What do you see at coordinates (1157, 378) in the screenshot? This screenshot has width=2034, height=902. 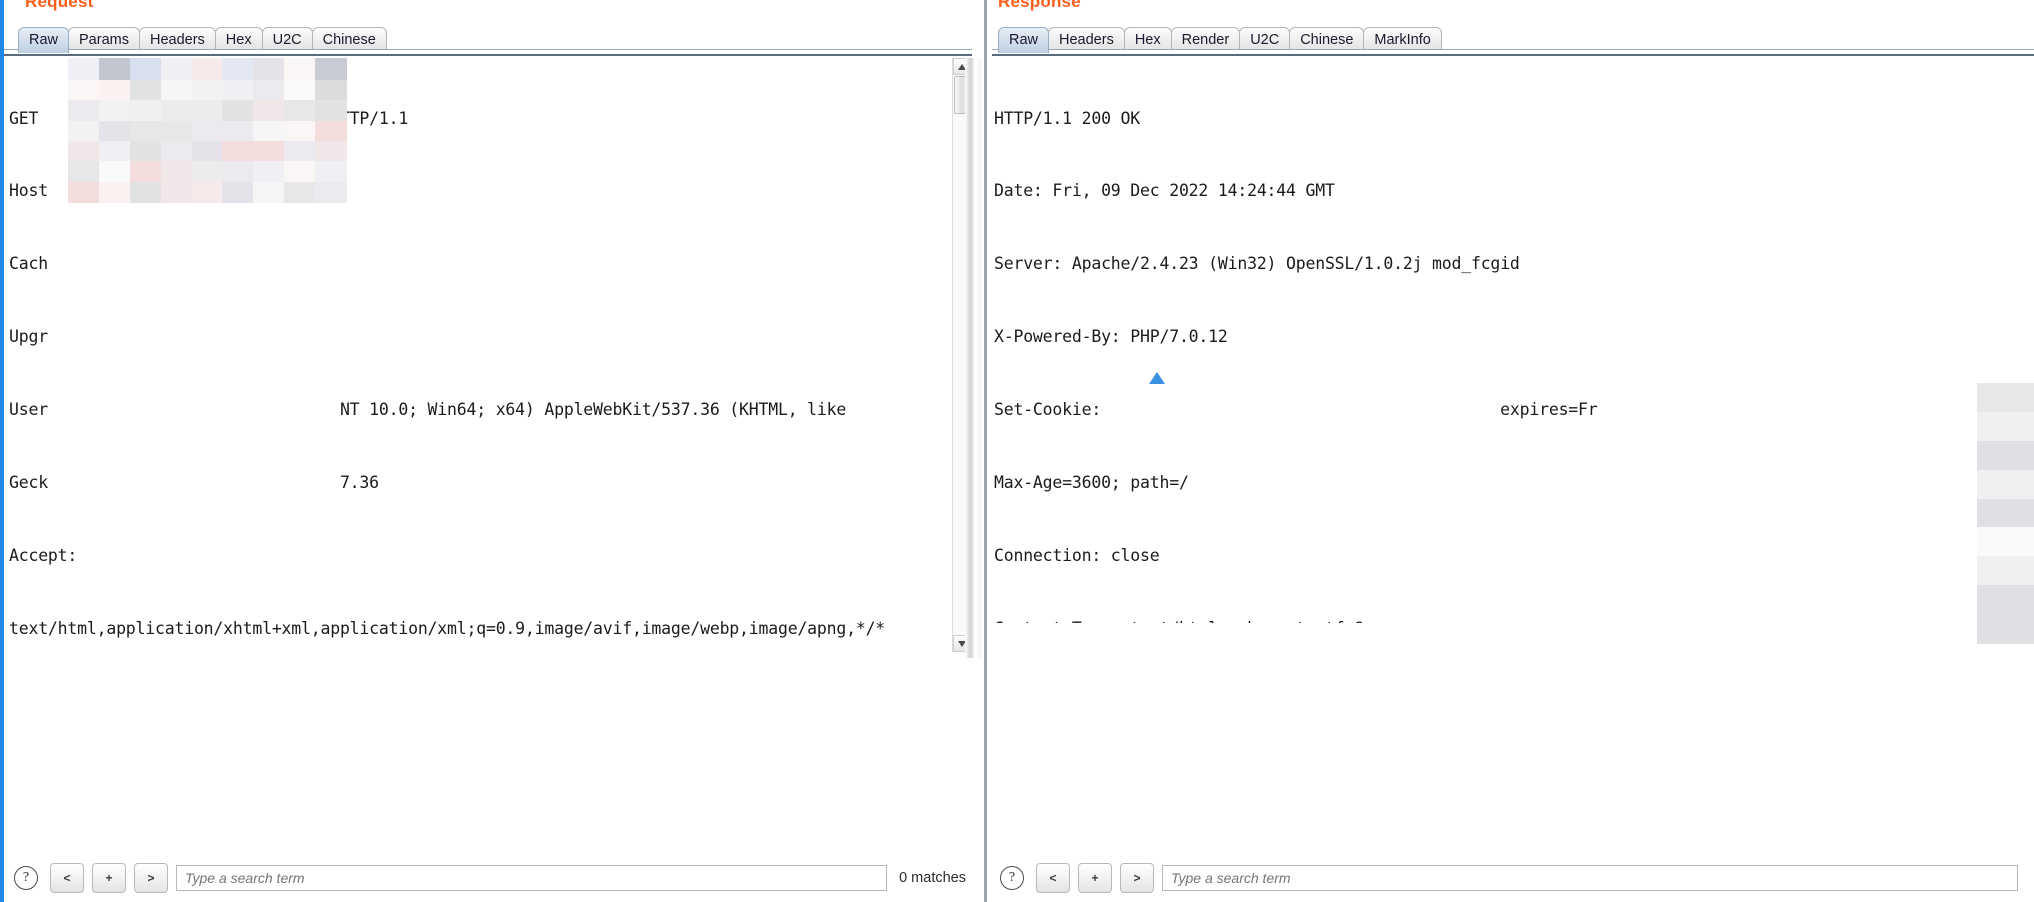 I see `text-caret-icon` at bounding box center [1157, 378].